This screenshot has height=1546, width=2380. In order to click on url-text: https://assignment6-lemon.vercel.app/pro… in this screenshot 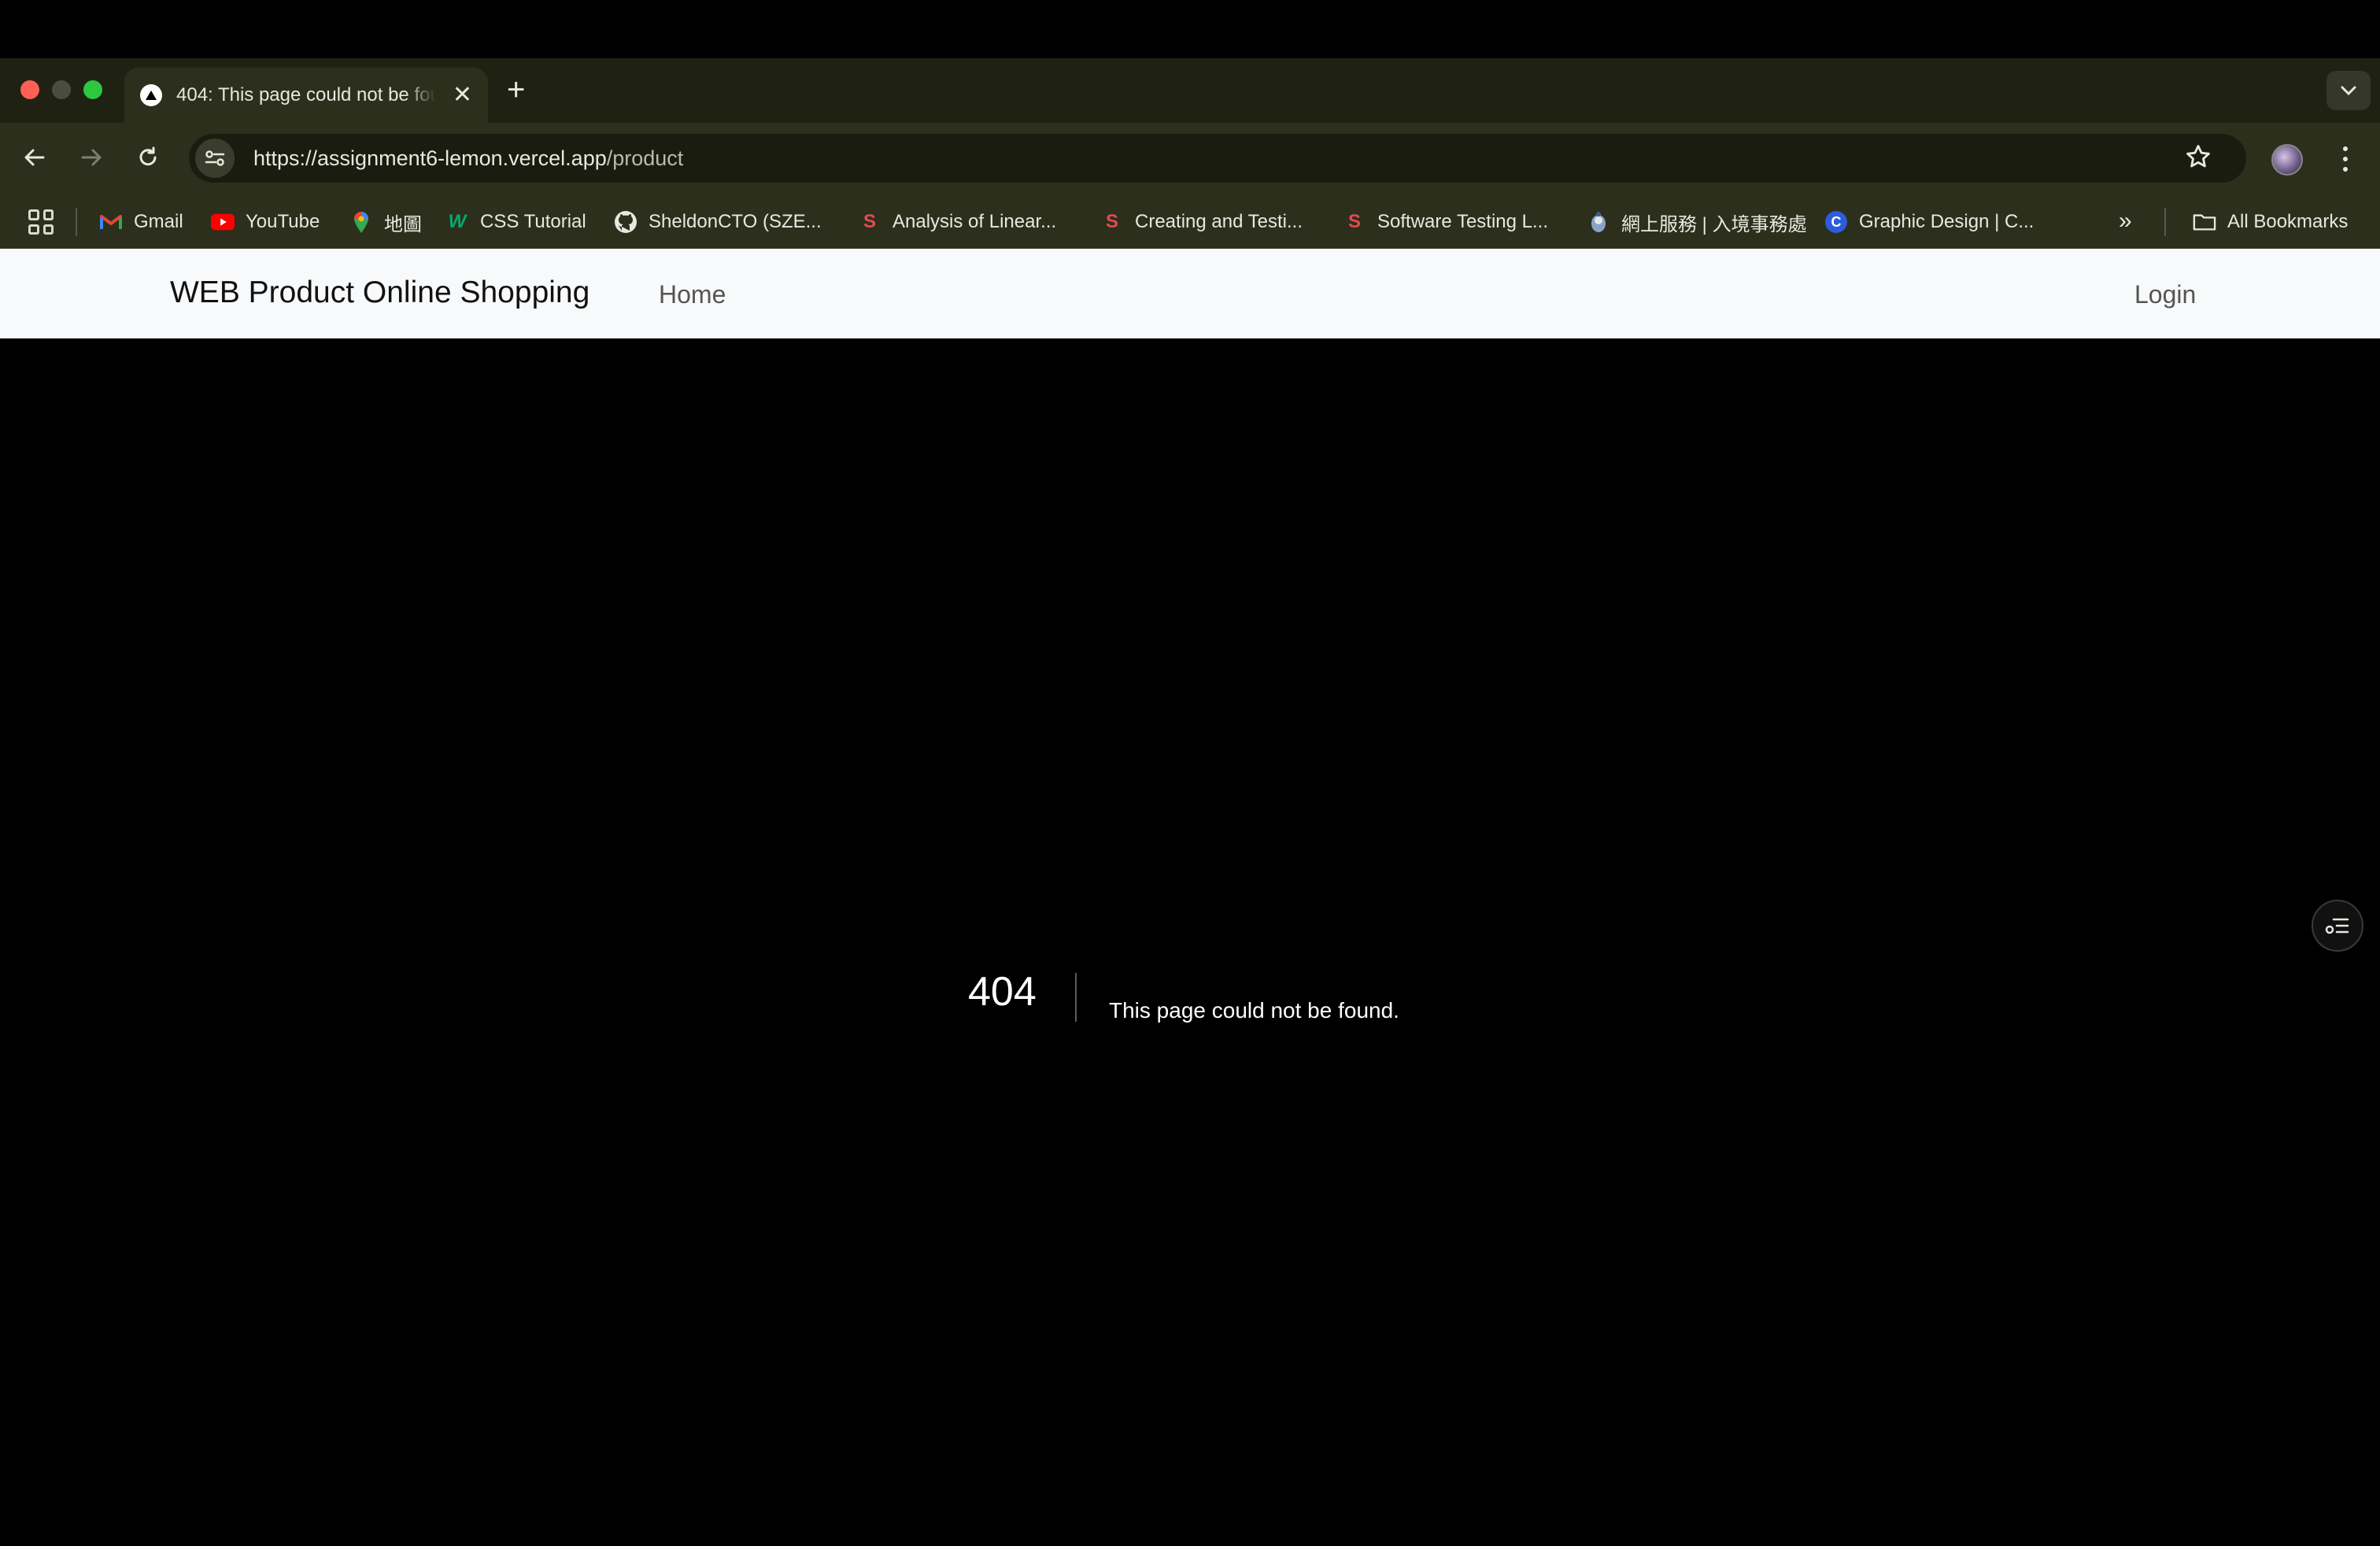, I will do `click(468, 158)`.